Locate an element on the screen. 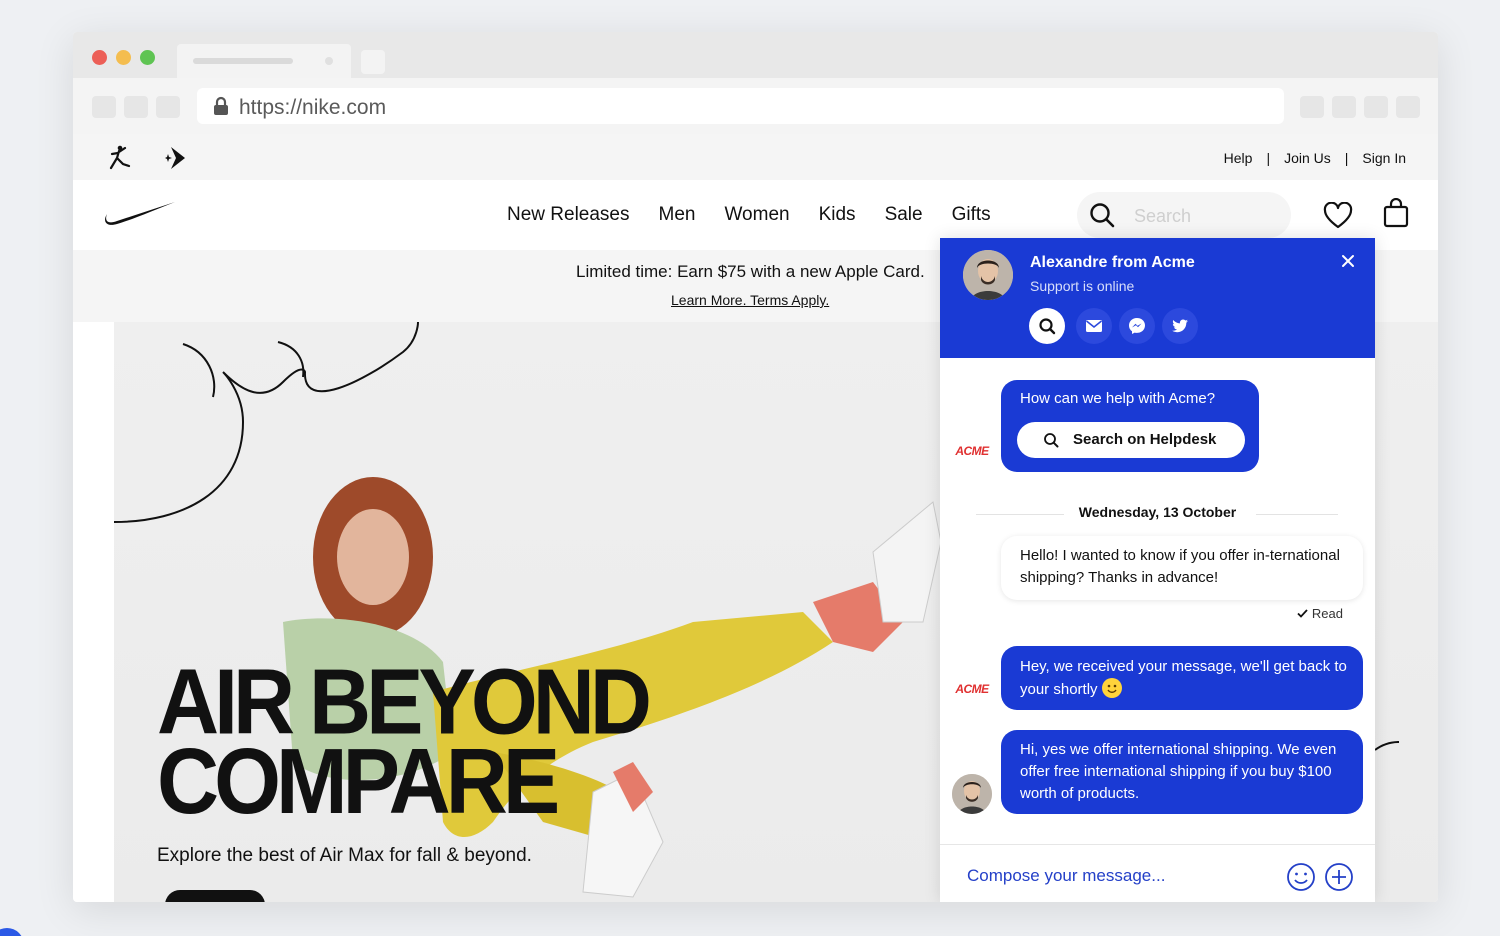  agent-avatar is located at coordinates (988, 275).